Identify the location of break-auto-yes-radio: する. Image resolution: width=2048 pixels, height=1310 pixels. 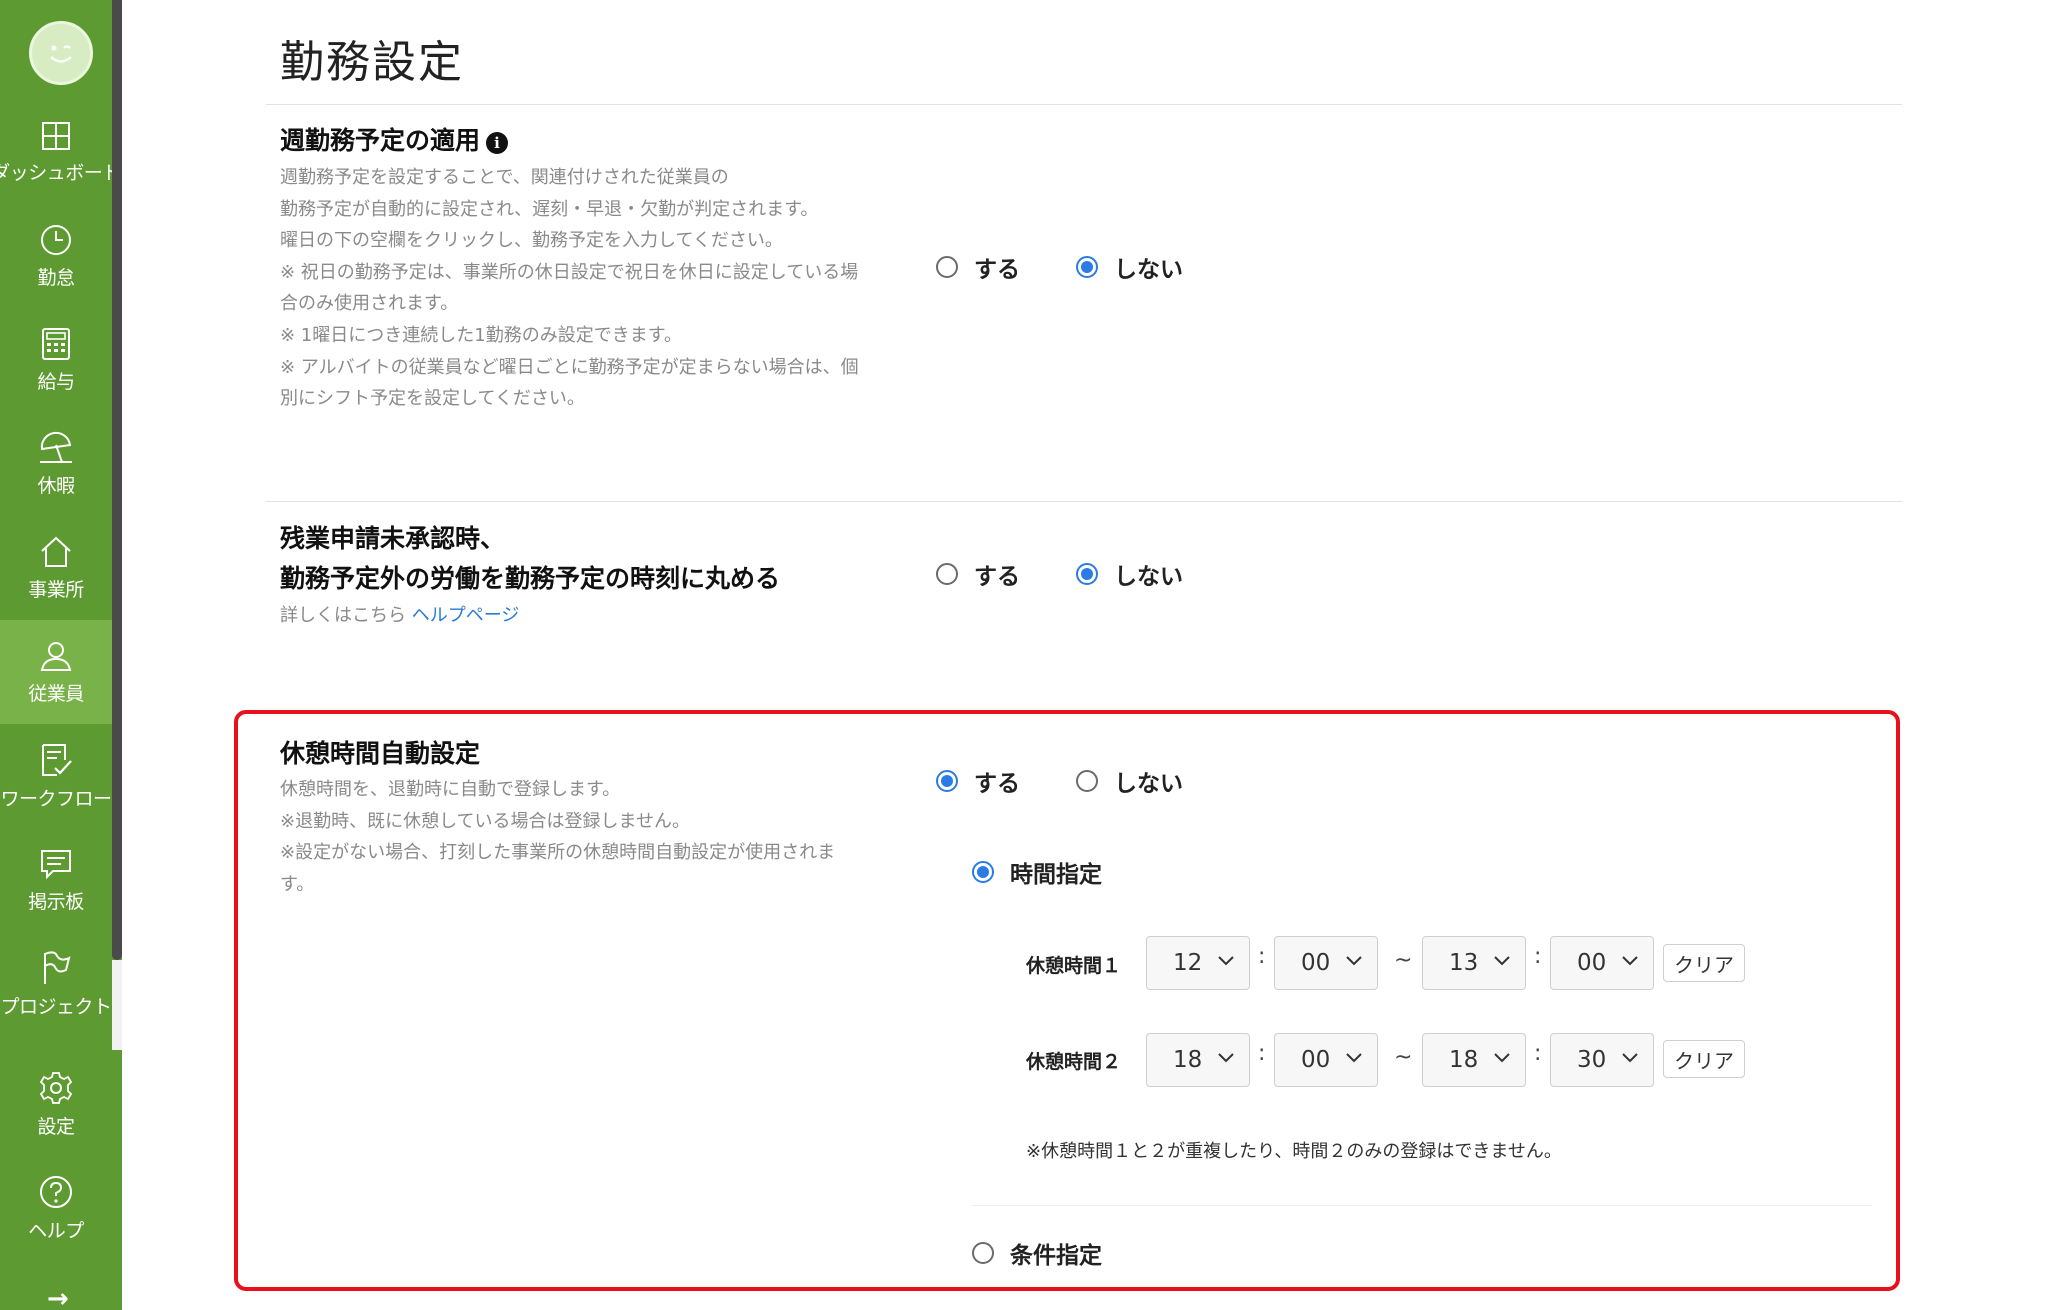
(978, 781).